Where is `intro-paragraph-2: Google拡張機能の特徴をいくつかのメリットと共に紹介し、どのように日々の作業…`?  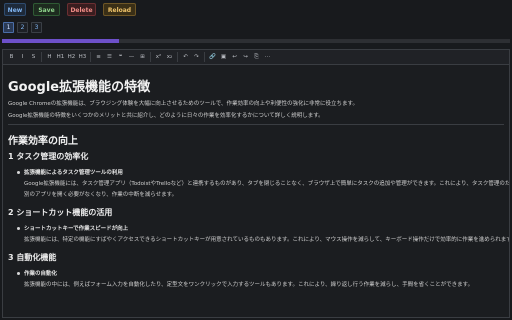 intro-paragraph-2: Google拡張機能の特徴をいくつかのメリットと共に紹介し、どのように日々の作業… is located at coordinates (166, 116).